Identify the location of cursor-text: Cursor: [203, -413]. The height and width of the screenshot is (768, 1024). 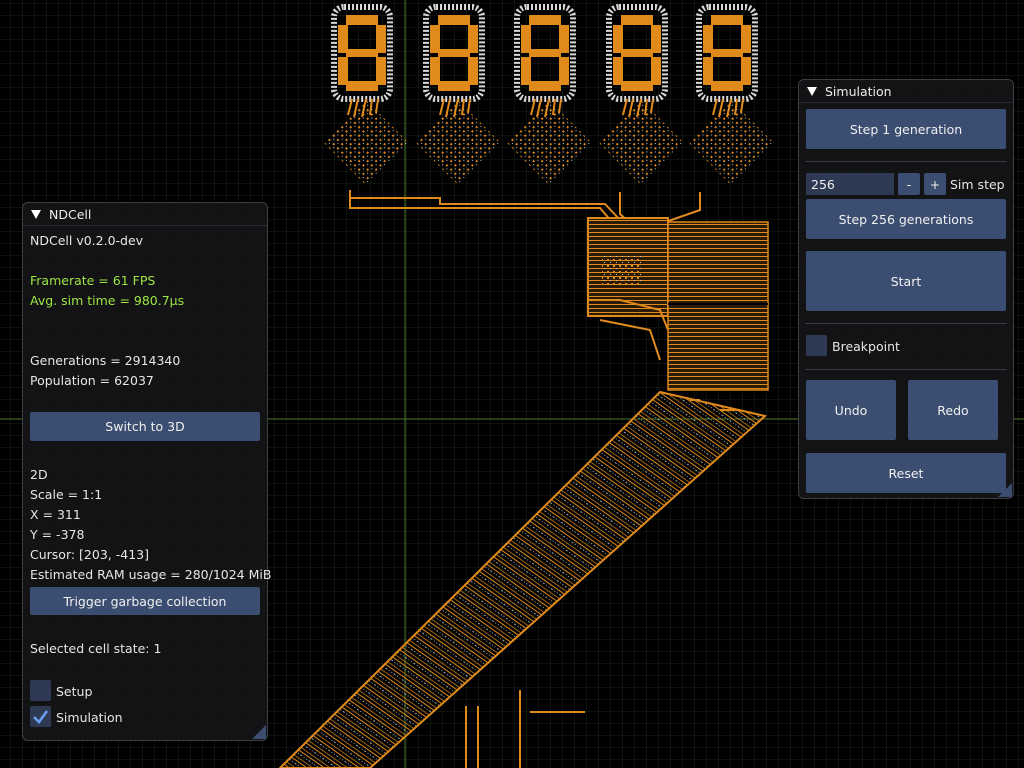
(89, 554).